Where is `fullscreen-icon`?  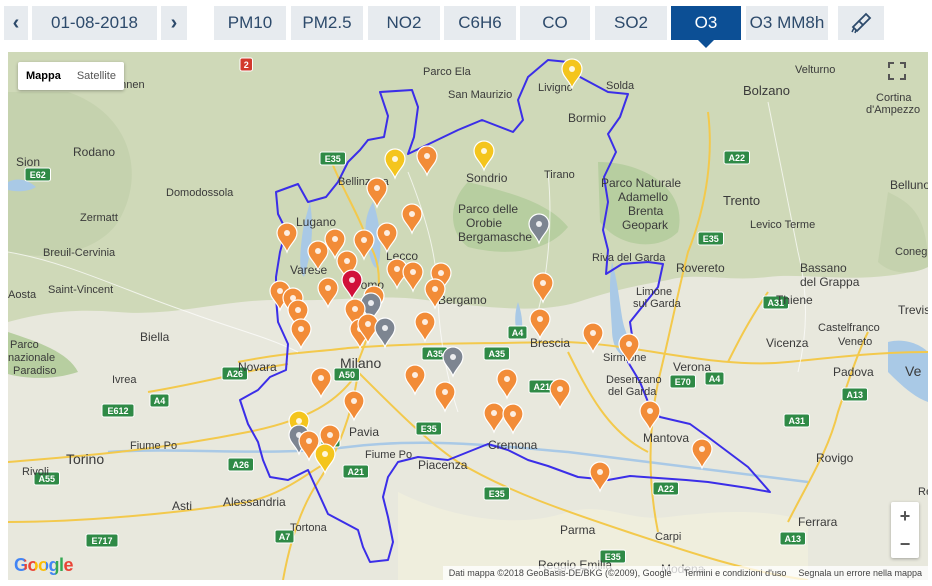
fullscreen-icon is located at coordinates (897, 71).